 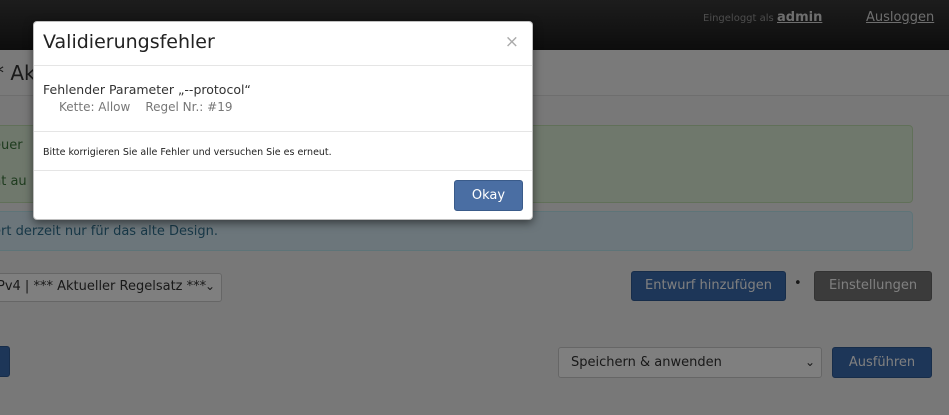 What do you see at coordinates (488, 195) in the screenshot?
I see `okay-button: Okay` at bounding box center [488, 195].